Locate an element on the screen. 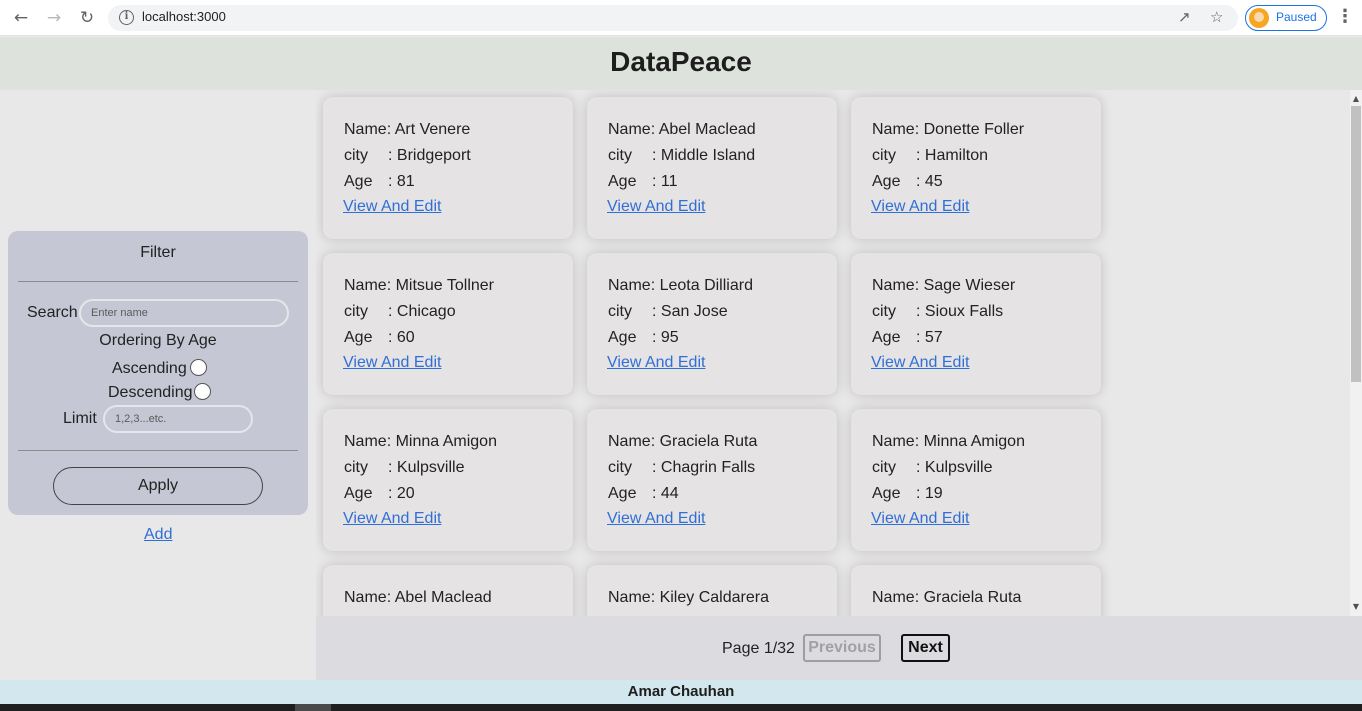 The height and width of the screenshot is (711, 1362). filter-title: Filter is located at coordinates (158, 252).